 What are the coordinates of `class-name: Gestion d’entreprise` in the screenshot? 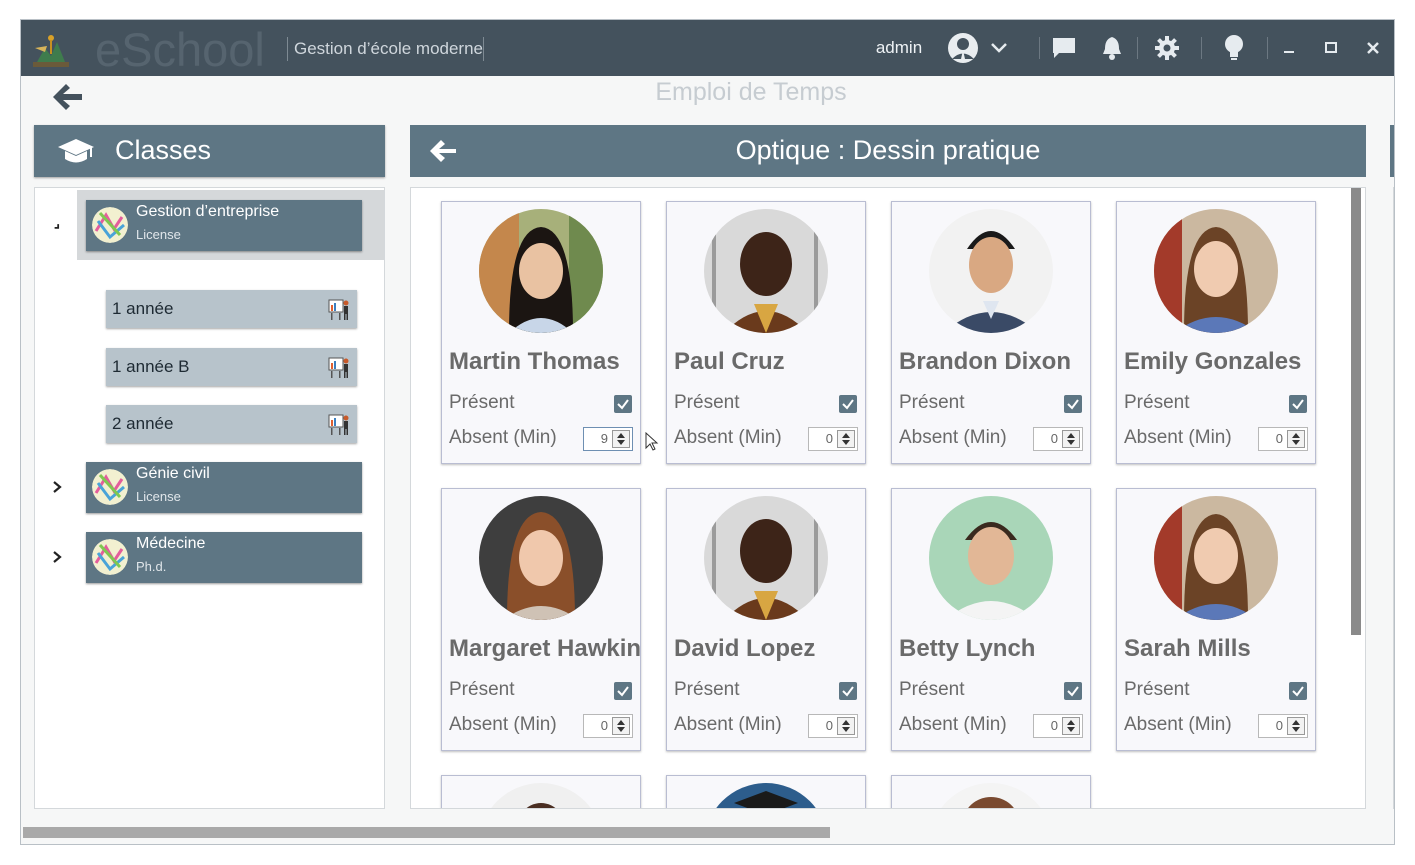 It's located at (208, 211).